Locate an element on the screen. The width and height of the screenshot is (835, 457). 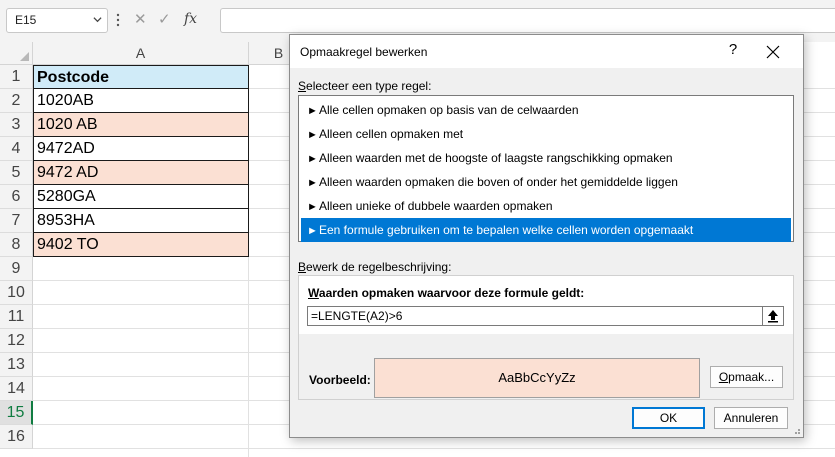
cell-a5: 9472 AD is located at coordinates (141, 173).